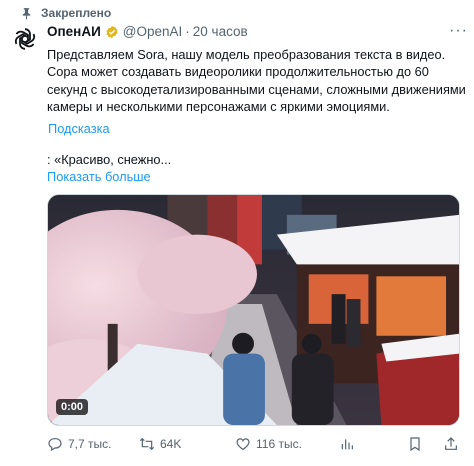  I want to click on avatar, so click(25, 39).